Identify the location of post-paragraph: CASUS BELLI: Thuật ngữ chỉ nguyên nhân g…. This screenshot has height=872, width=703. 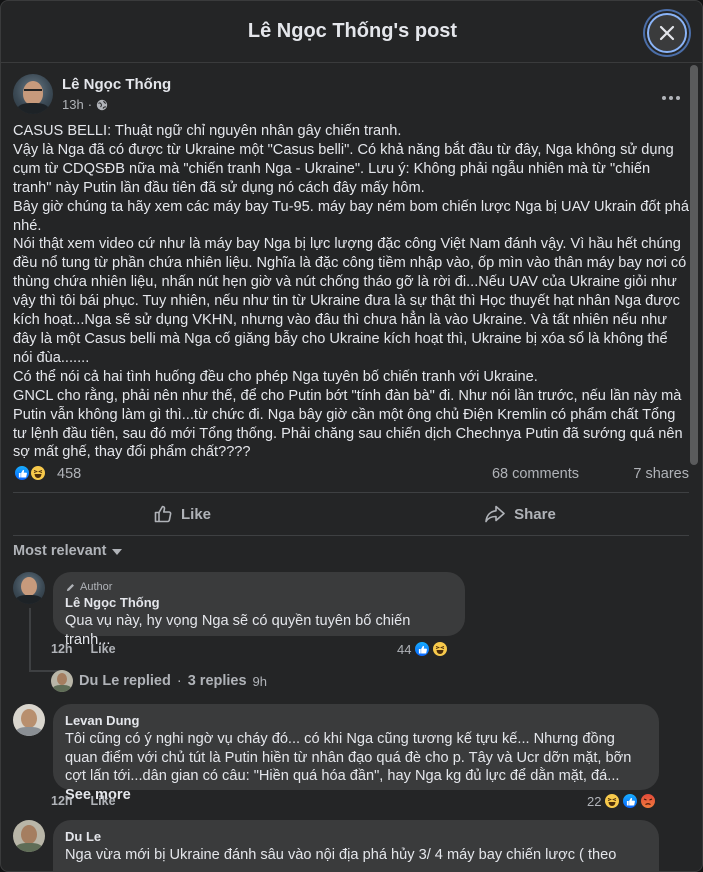
(207, 131).